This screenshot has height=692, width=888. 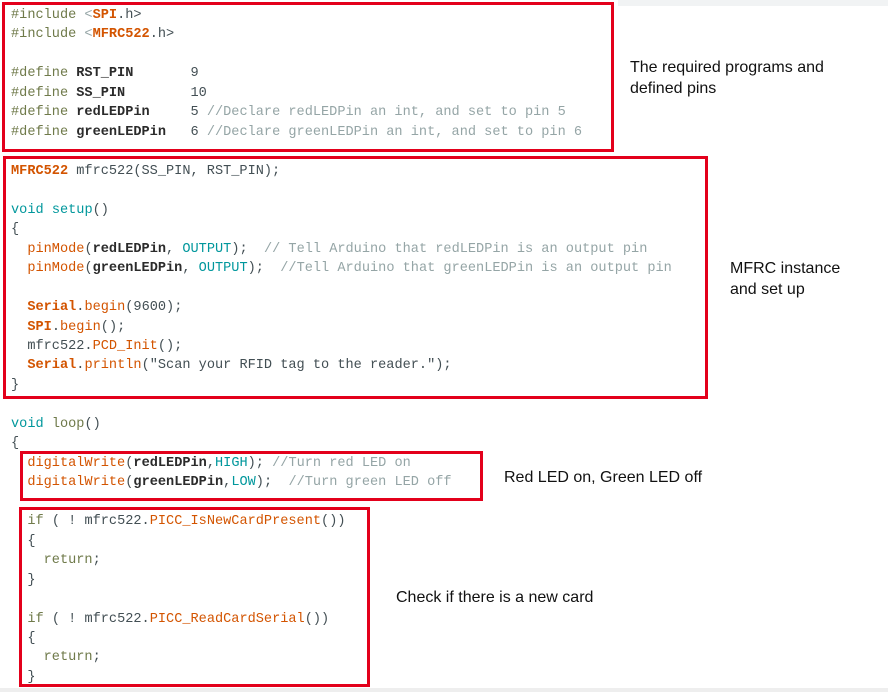 What do you see at coordinates (727, 67) in the screenshot?
I see `annotation-line: The required programs and` at bounding box center [727, 67].